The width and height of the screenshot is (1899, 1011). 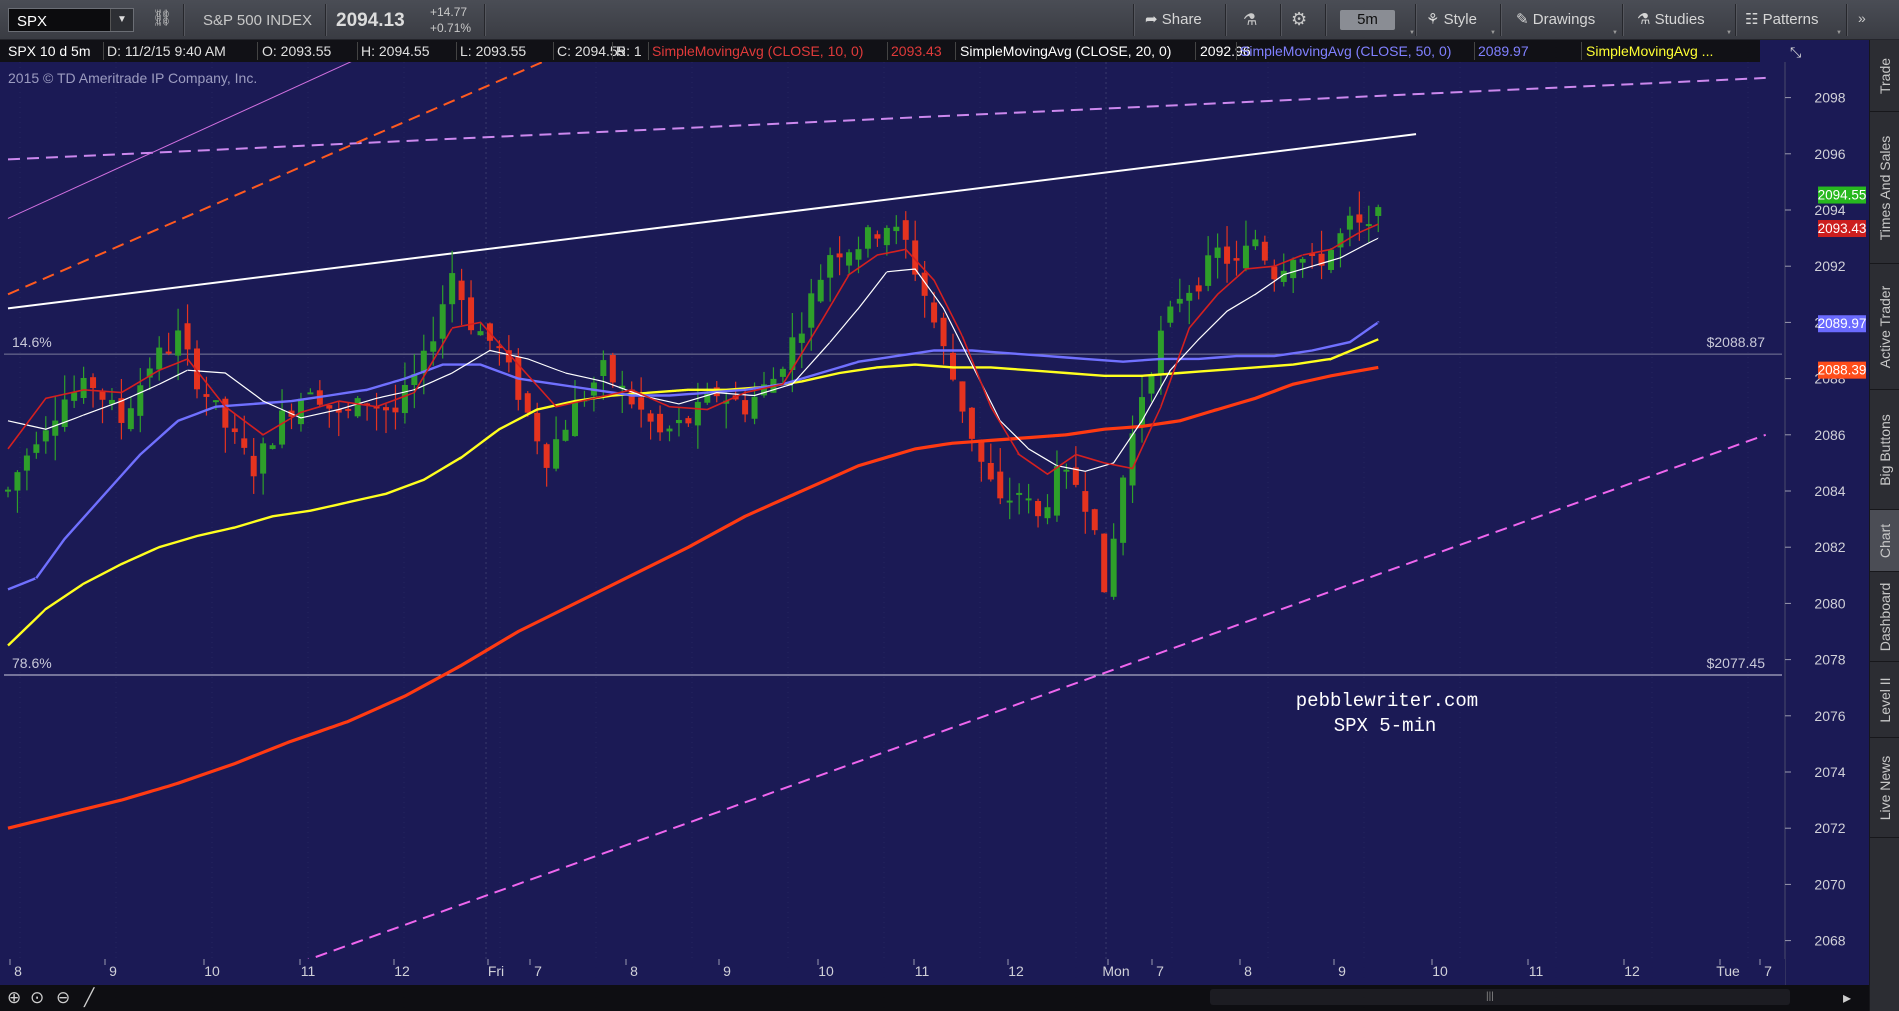 I want to click on header-divider, so click(x=257, y=51).